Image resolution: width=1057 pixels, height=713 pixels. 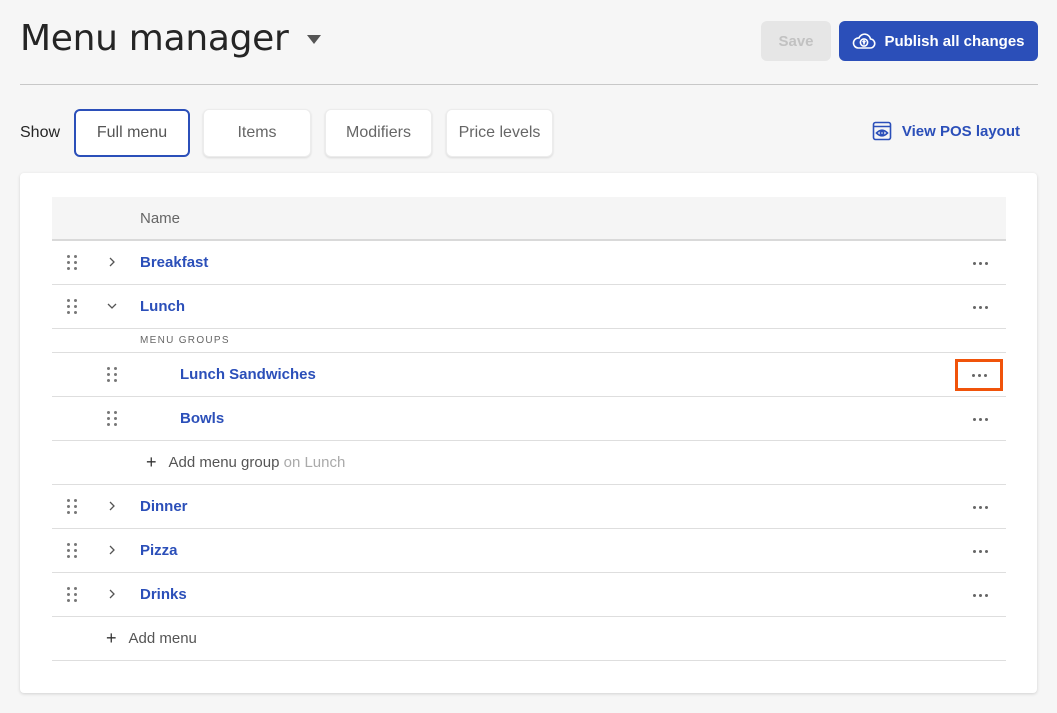 What do you see at coordinates (224, 462) in the screenshot?
I see `add-menu-group-label: Add menu group` at bounding box center [224, 462].